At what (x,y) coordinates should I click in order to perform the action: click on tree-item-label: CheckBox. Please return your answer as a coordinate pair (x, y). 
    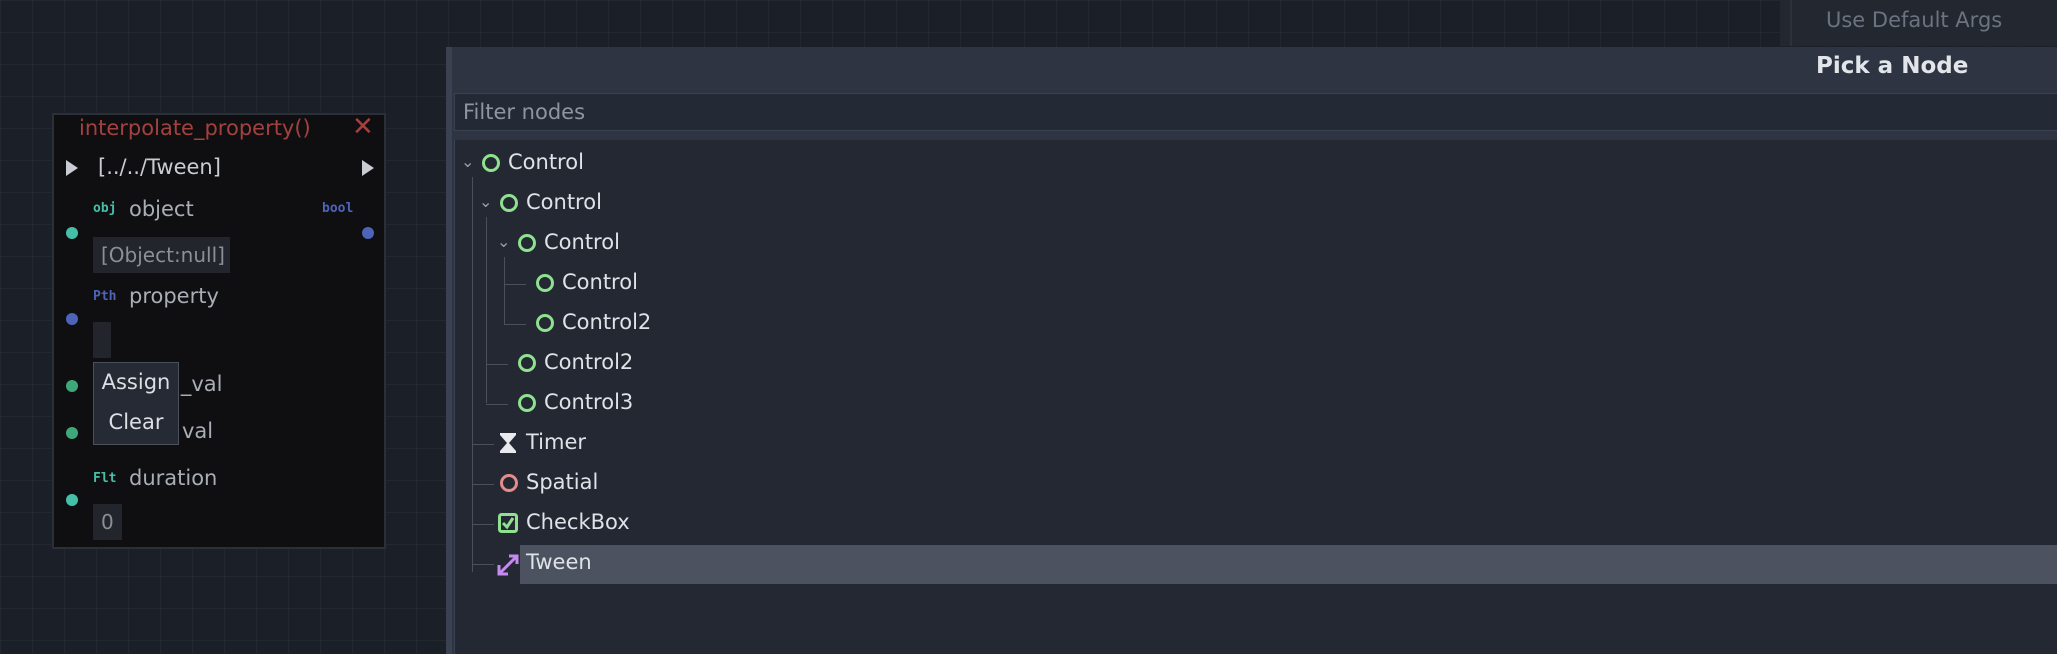
    Looking at the image, I should click on (578, 522).